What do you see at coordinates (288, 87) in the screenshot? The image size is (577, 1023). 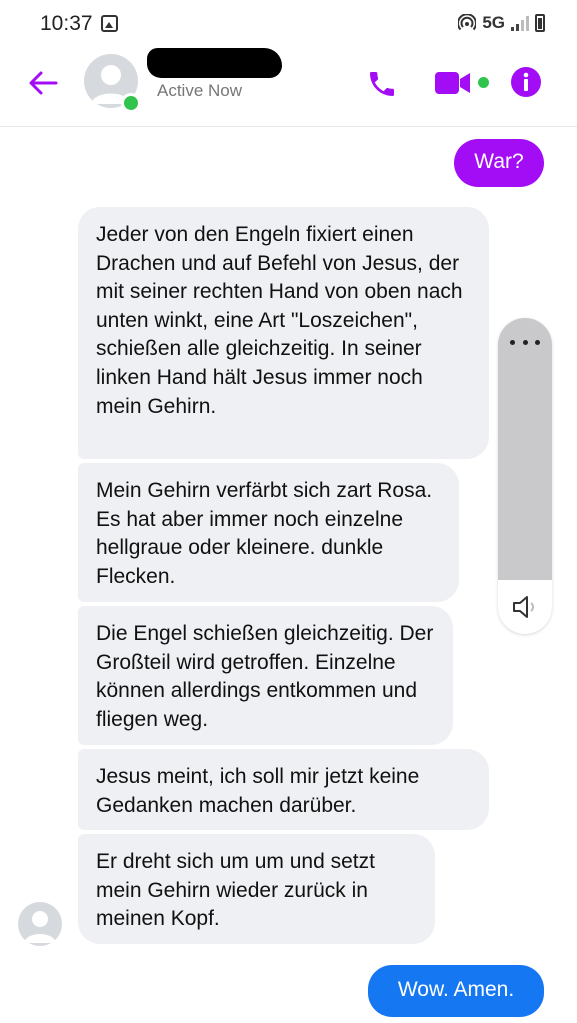 I see `conversation-header: Active Now` at bounding box center [288, 87].